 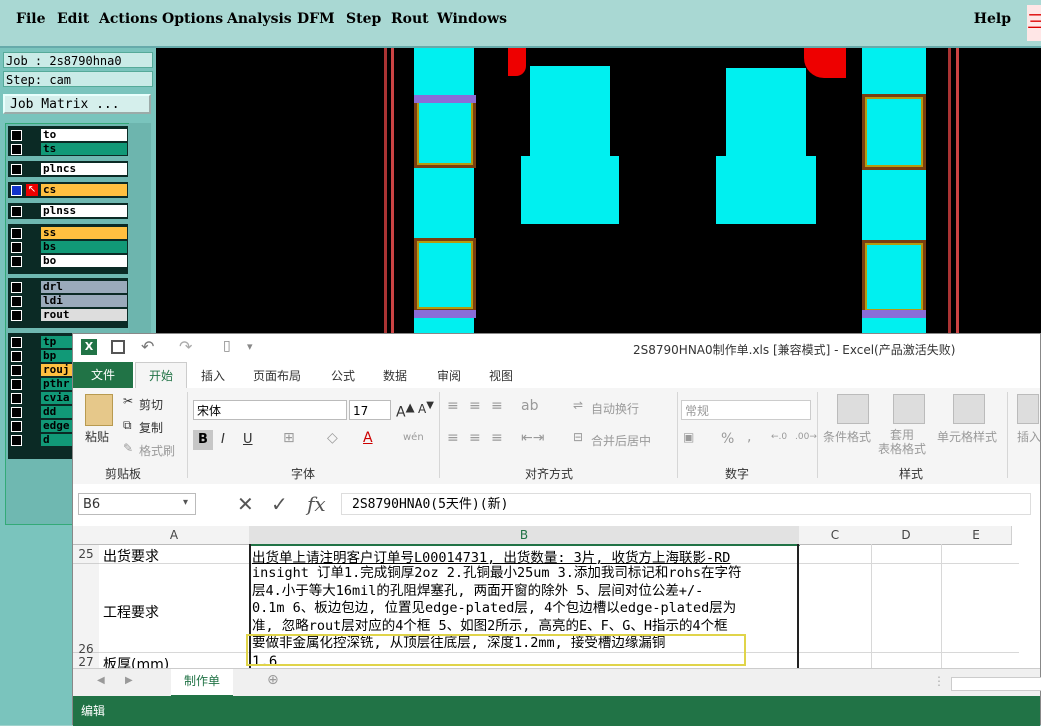 I want to click on qat-customize-icon: ▾, so click(x=250, y=346).